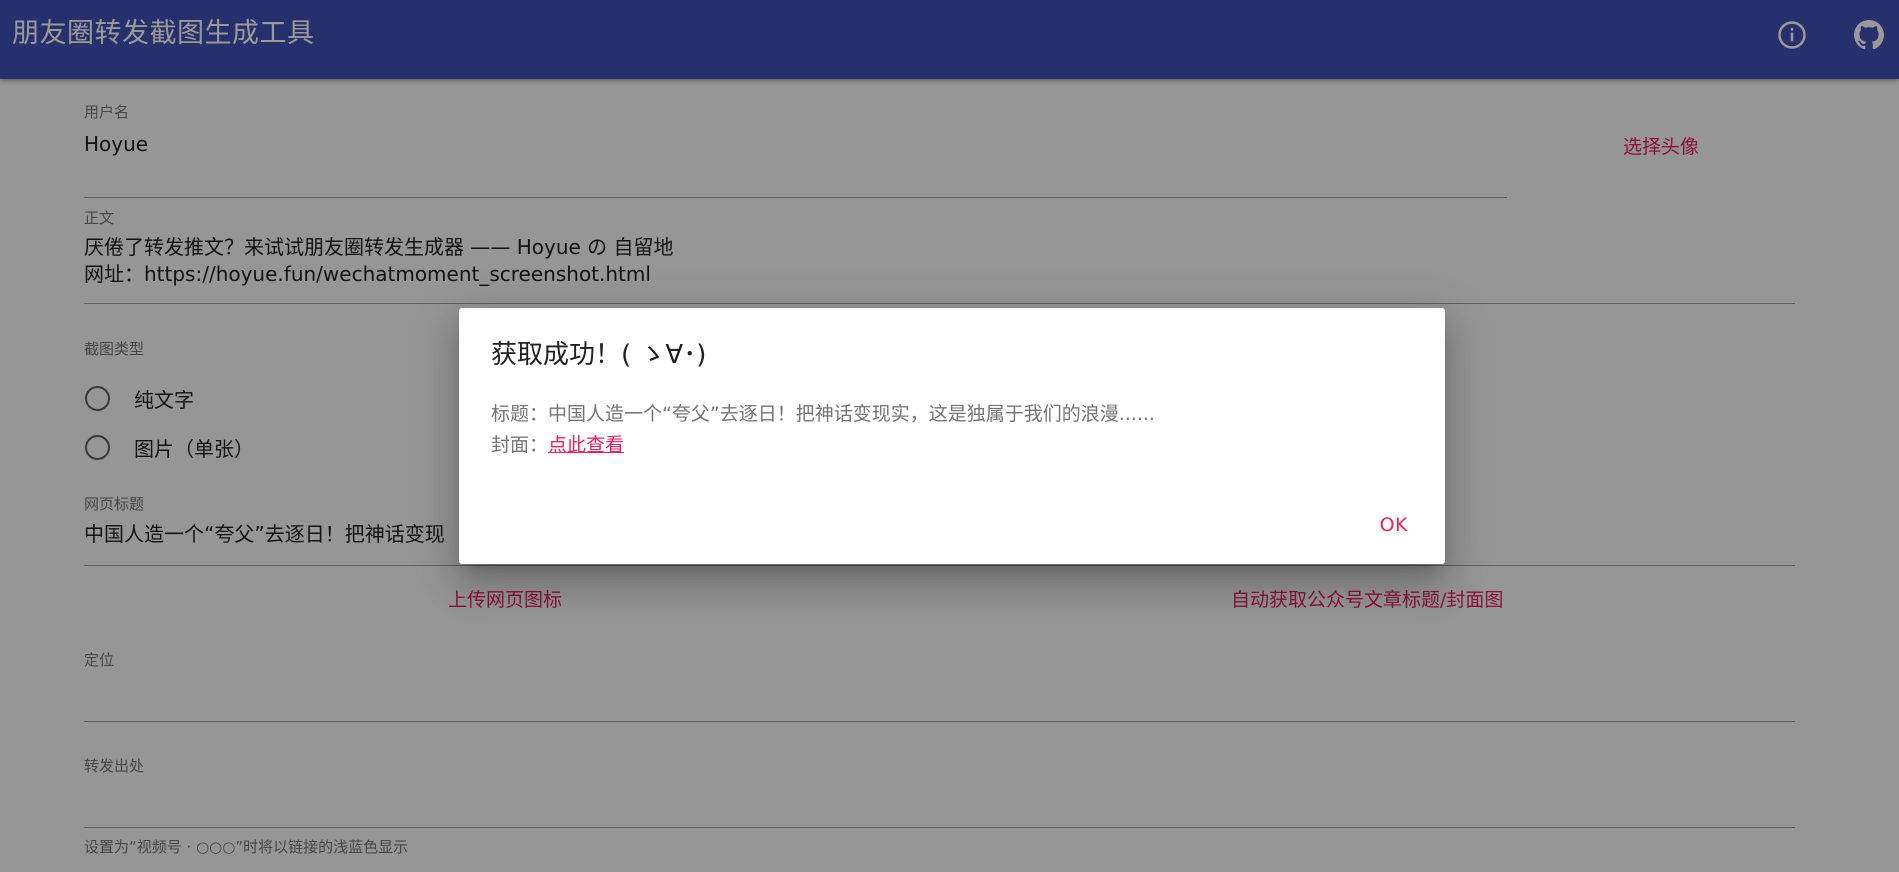  Describe the element at coordinates (520, 414) in the screenshot. I see `dialog-title-label: 标题：` at that location.